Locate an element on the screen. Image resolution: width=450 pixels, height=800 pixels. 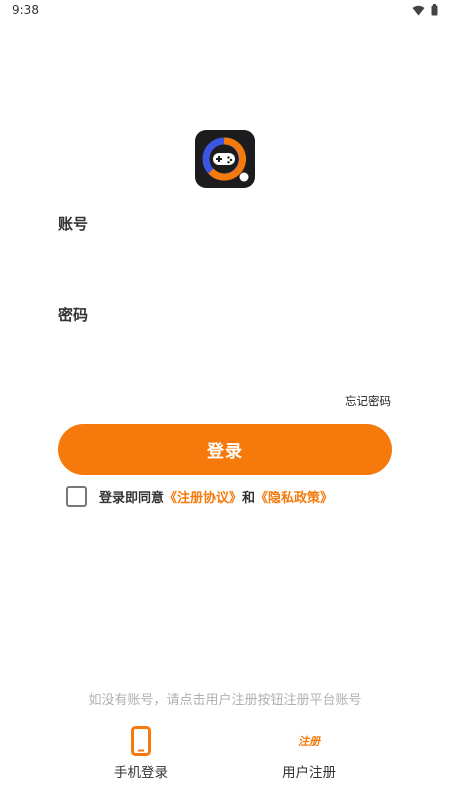
gamepad-icon is located at coordinates (225, 159).